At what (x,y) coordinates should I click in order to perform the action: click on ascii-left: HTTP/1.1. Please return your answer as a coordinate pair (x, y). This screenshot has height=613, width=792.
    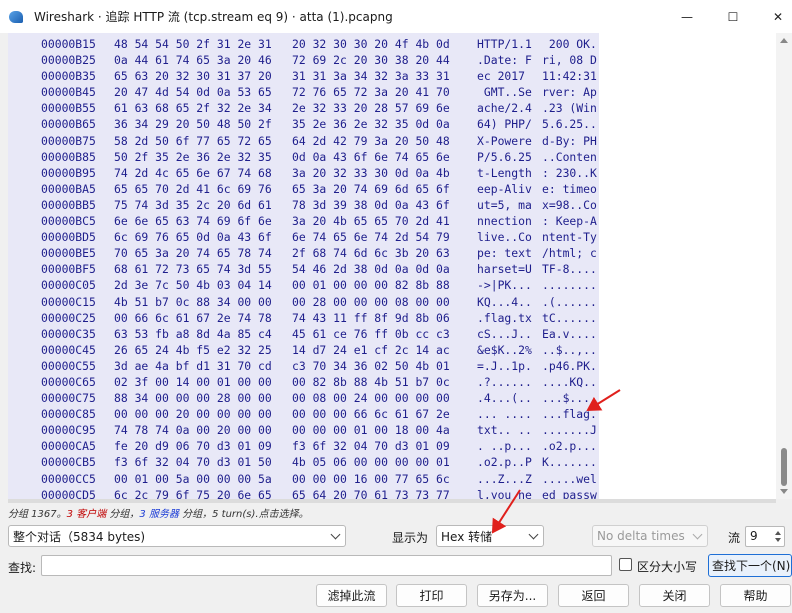
    Looking at the image, I should click on (504, 44).